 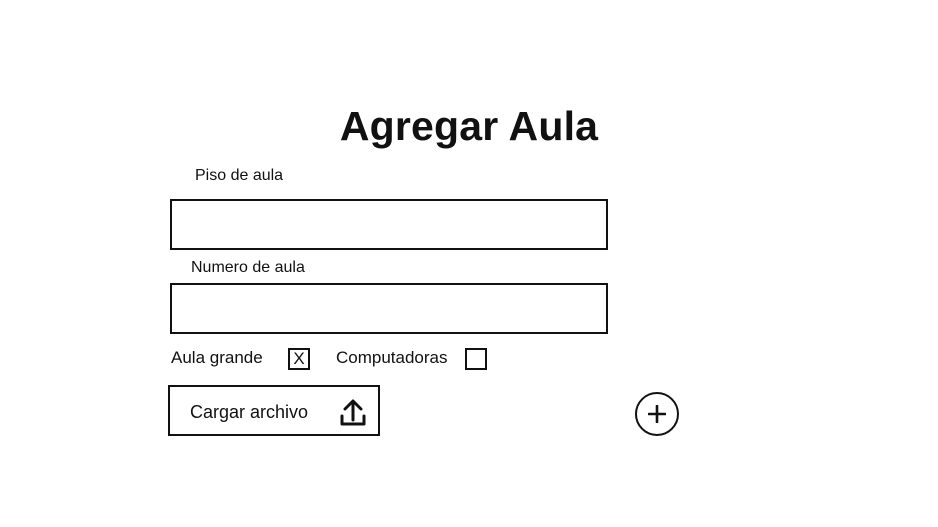 I want to click on numero-label: Numero de aula, so click(x=248, y=267).